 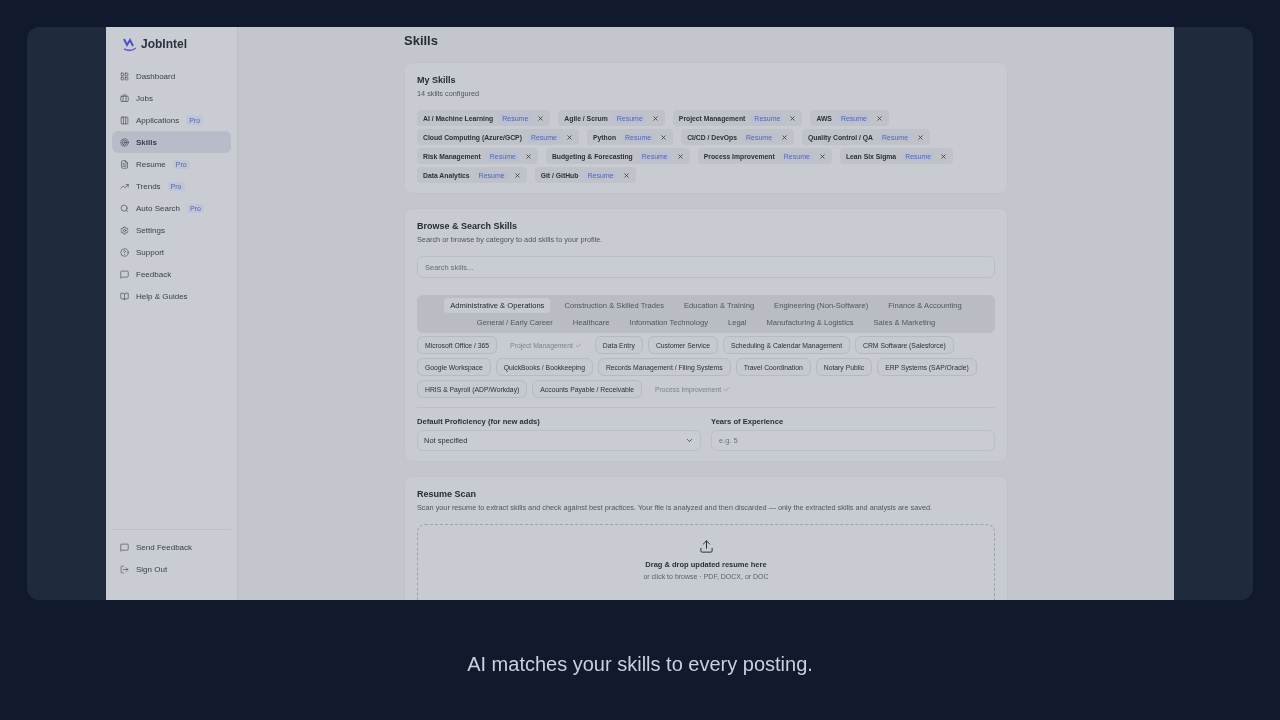 I want to click on book-icon, so click(x=124, y=296).